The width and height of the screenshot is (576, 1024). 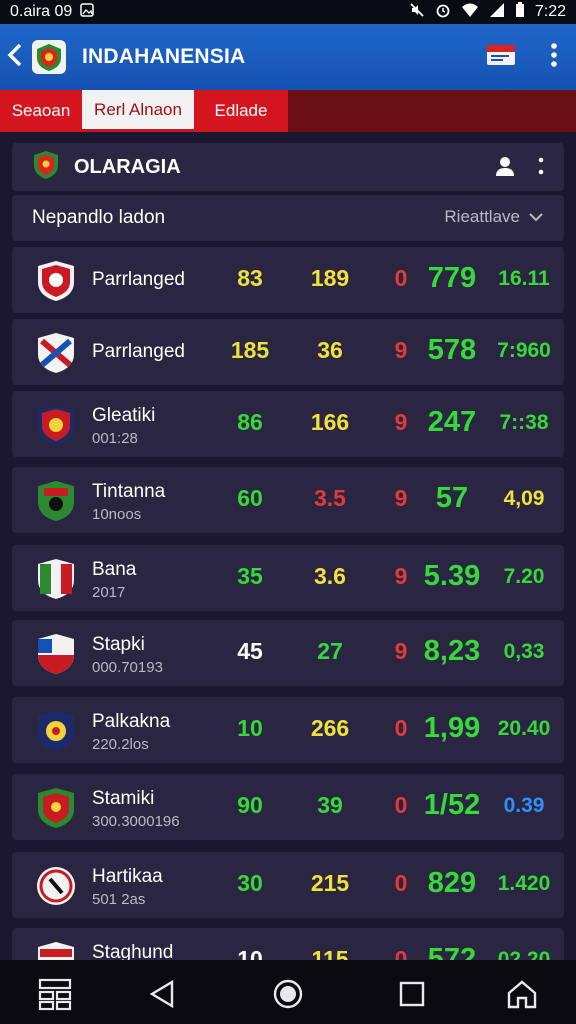 I want to click on table-row: Parrlanged 83 189 0 779 16.11, so click(x=288, y=280).